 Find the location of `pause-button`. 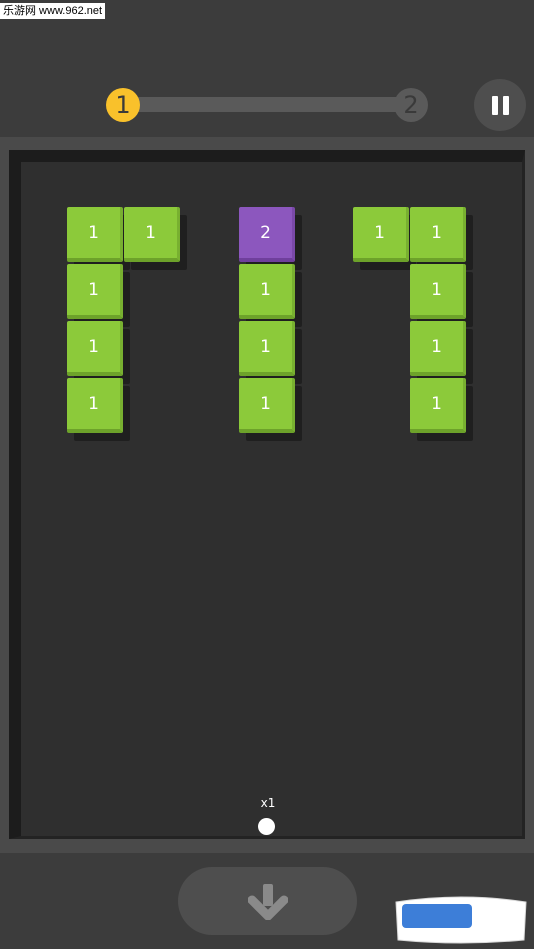

pause-button is located at coordinates (500, 105).